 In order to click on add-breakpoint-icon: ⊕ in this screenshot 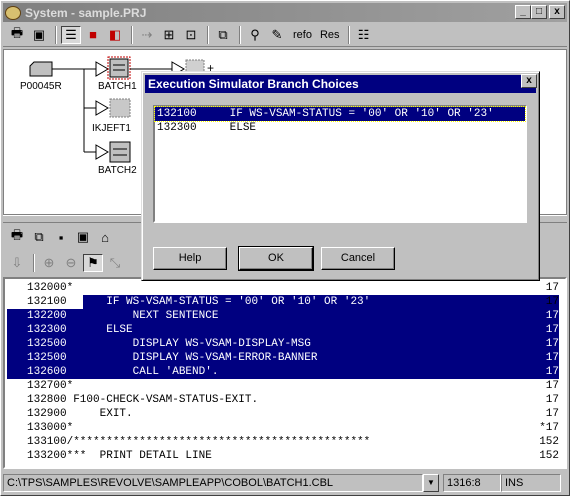, I will do `click(49, 263)`.